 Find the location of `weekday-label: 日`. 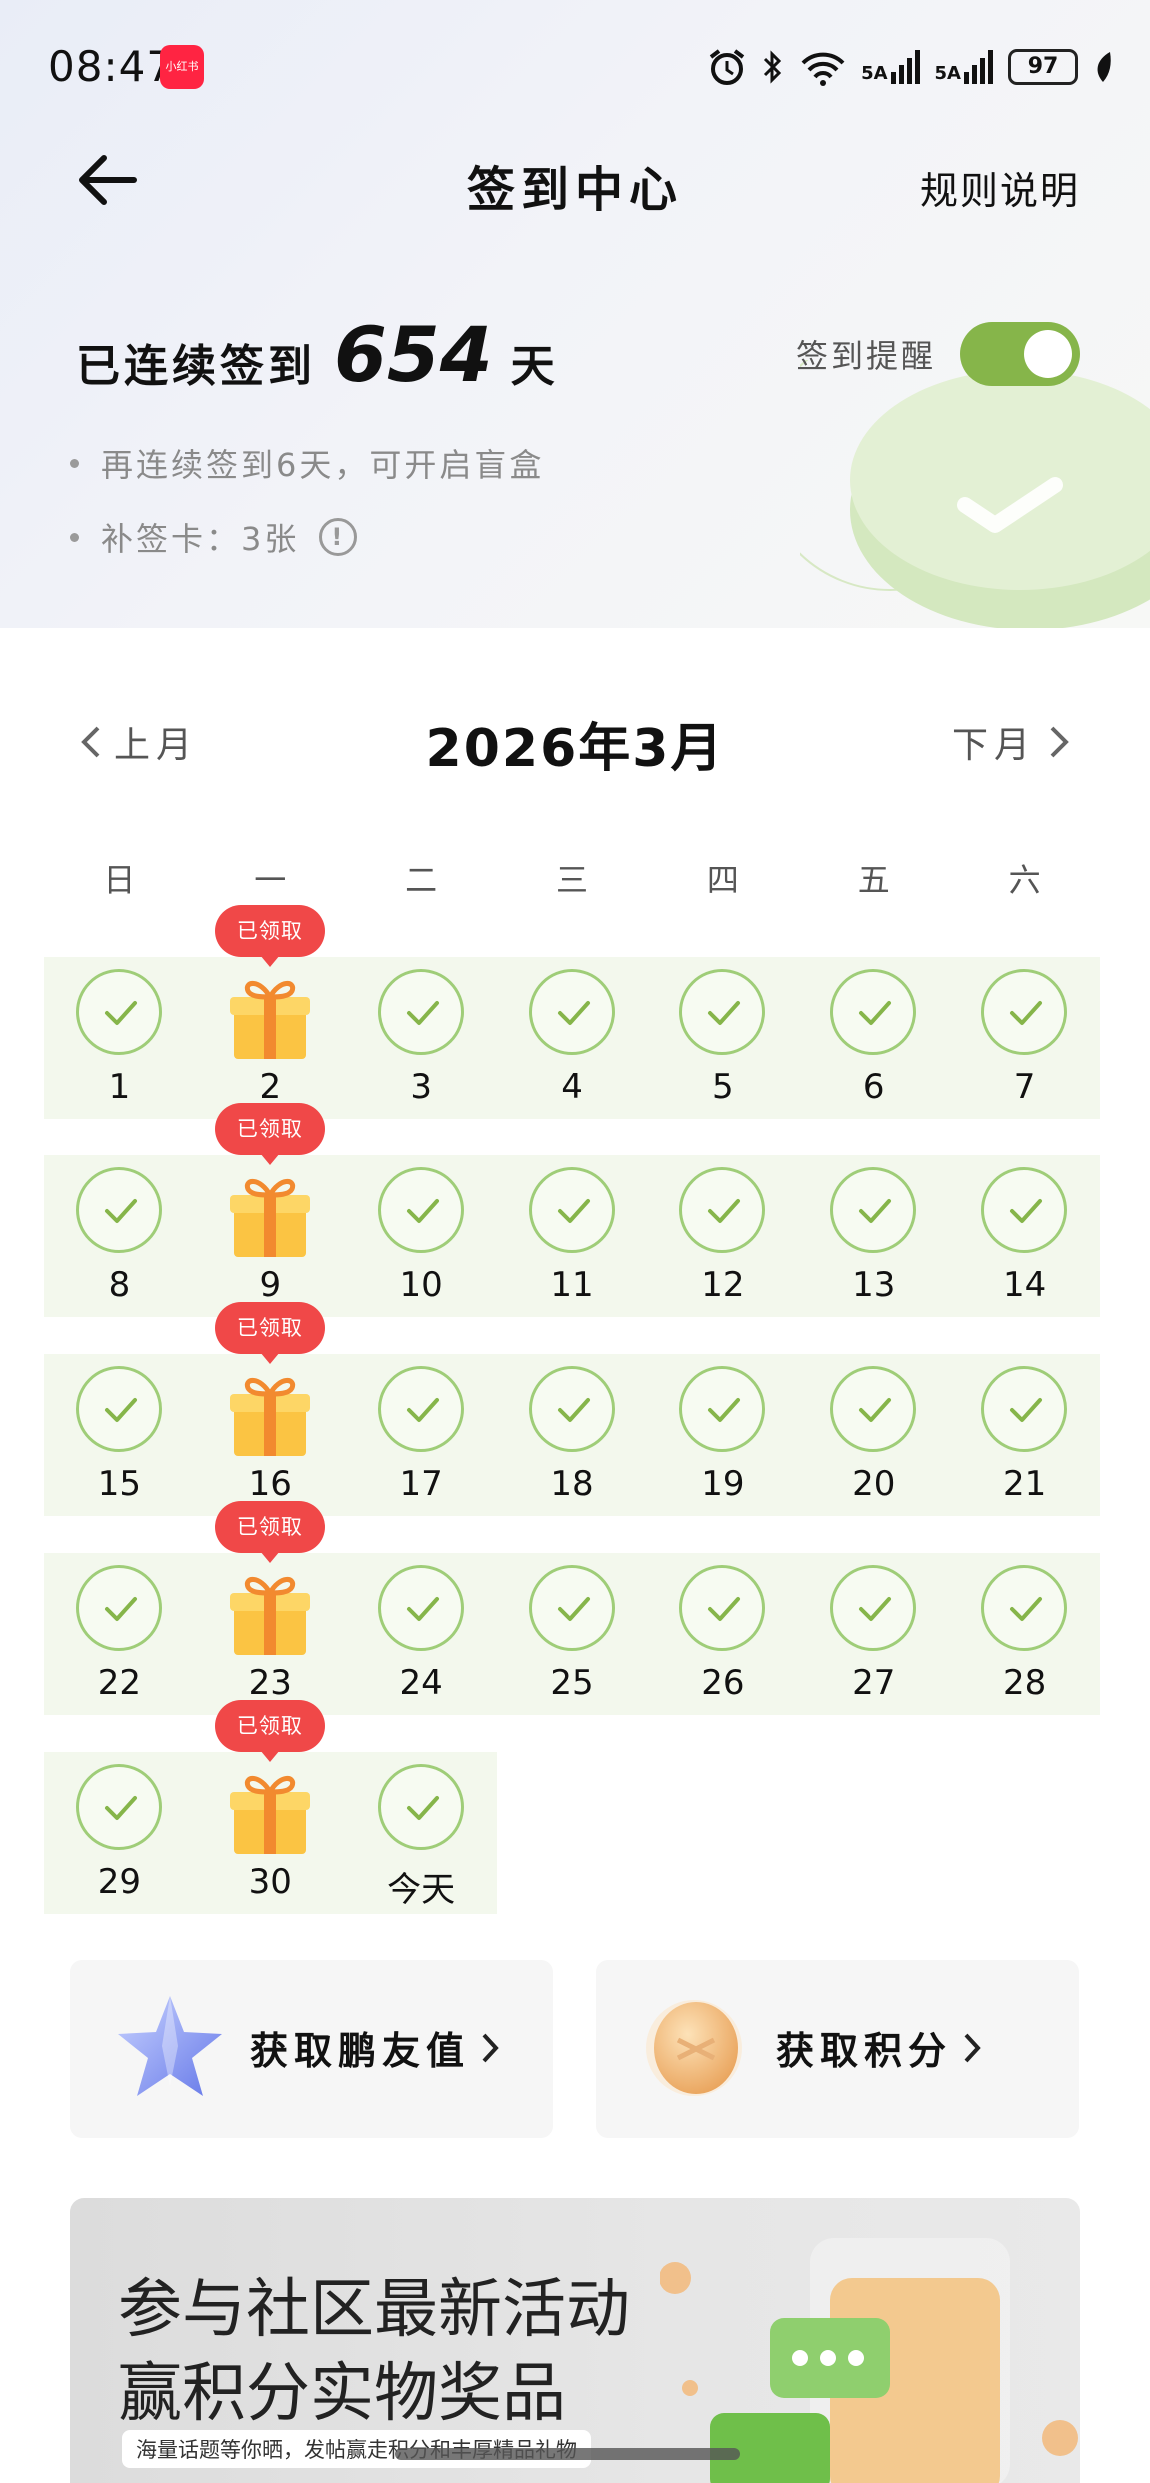

weekday-label: 日 is located at coordinates (119, 880).